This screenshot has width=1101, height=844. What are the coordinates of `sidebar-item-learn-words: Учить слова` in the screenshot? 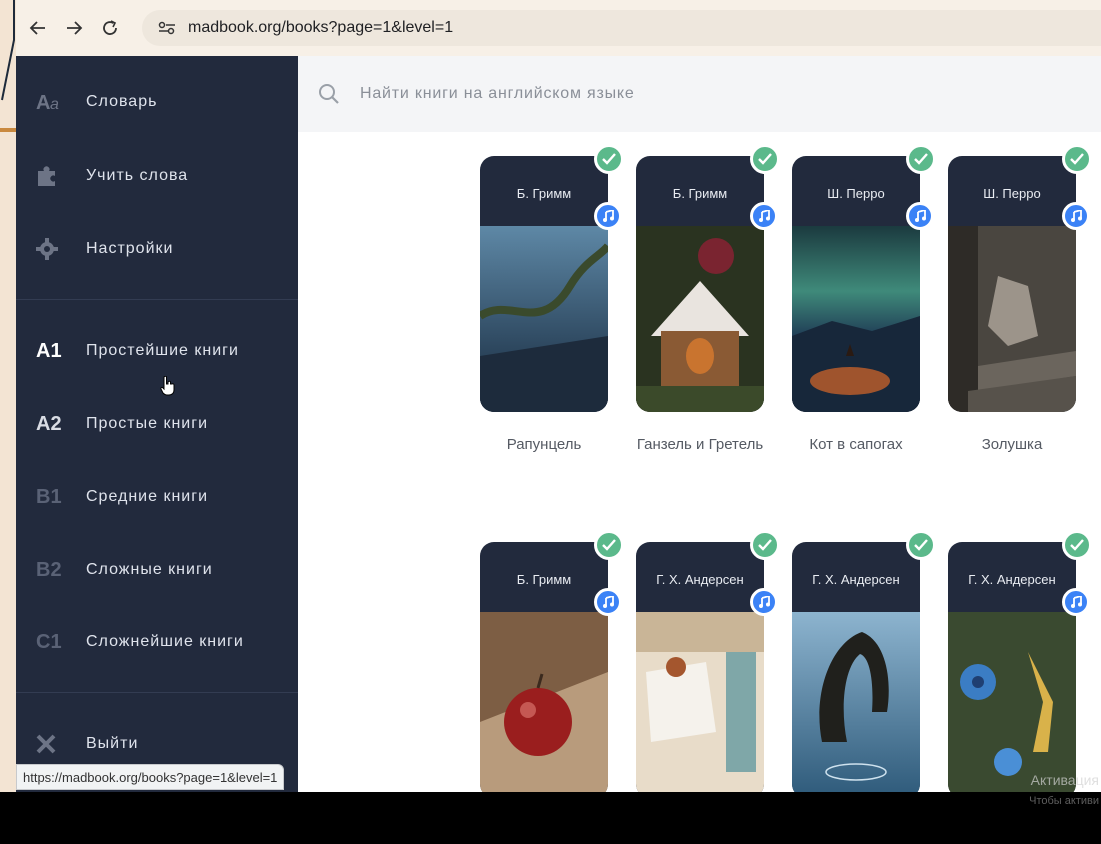 It's located at (157, 176).